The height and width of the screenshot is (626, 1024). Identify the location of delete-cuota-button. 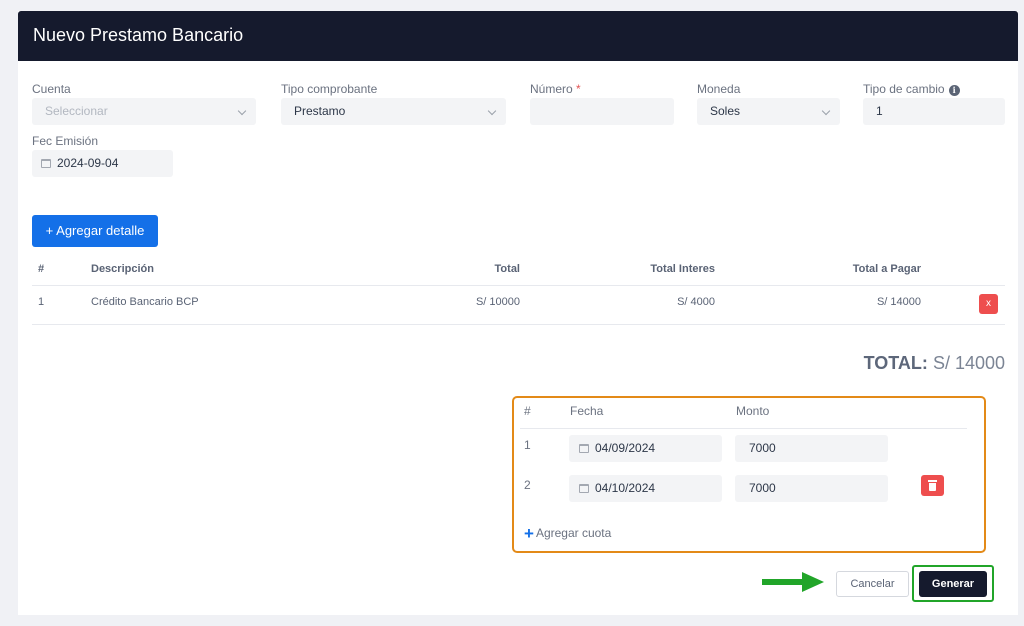
(932, 485).